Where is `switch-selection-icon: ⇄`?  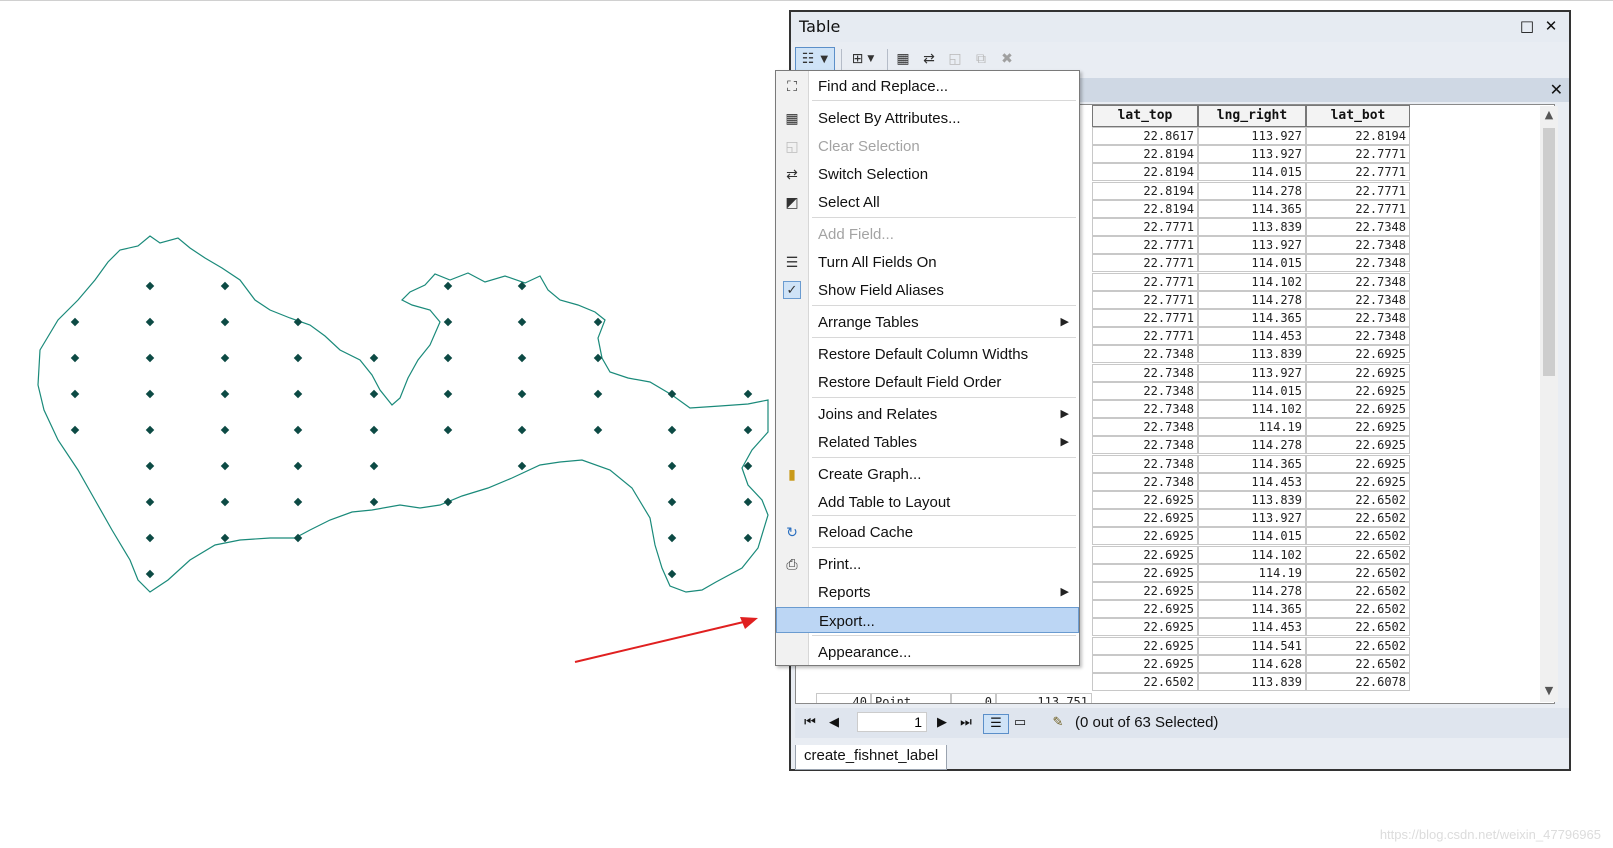 switch-selection-icon: ⇄ is located at coordinates (929, 59).